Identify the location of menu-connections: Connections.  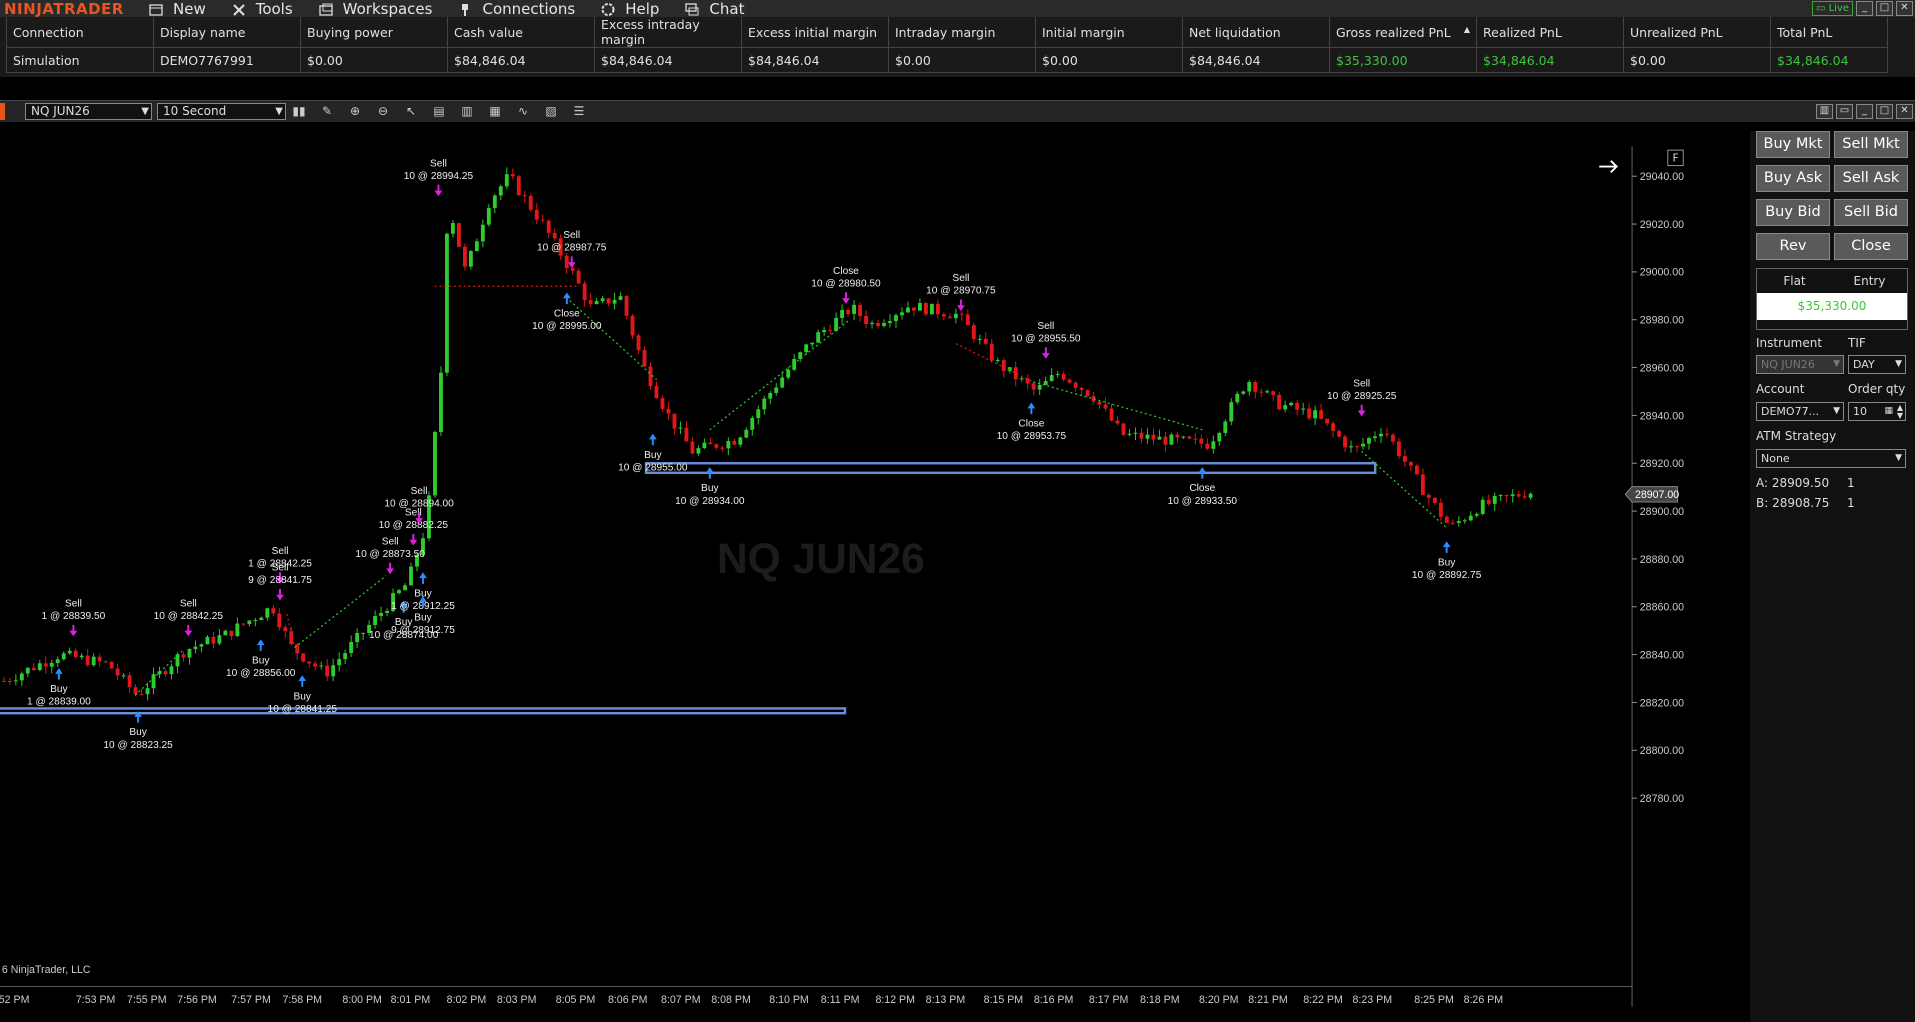
(516, 9).